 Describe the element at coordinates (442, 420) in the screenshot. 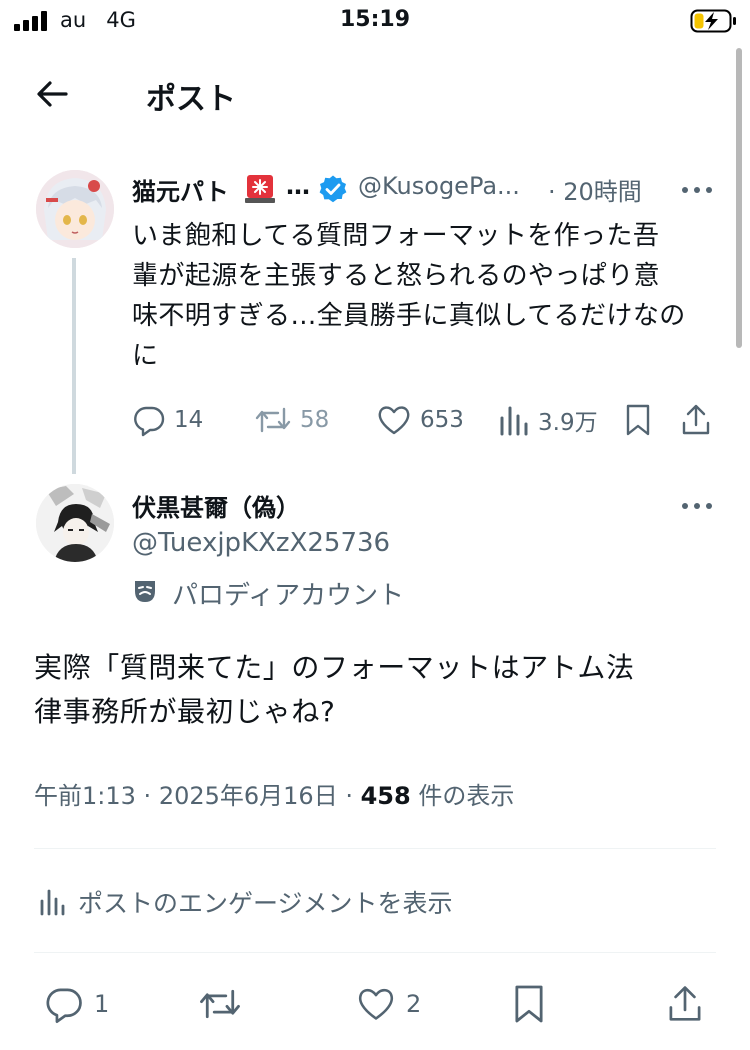

I see `like-count: 653` at that location.